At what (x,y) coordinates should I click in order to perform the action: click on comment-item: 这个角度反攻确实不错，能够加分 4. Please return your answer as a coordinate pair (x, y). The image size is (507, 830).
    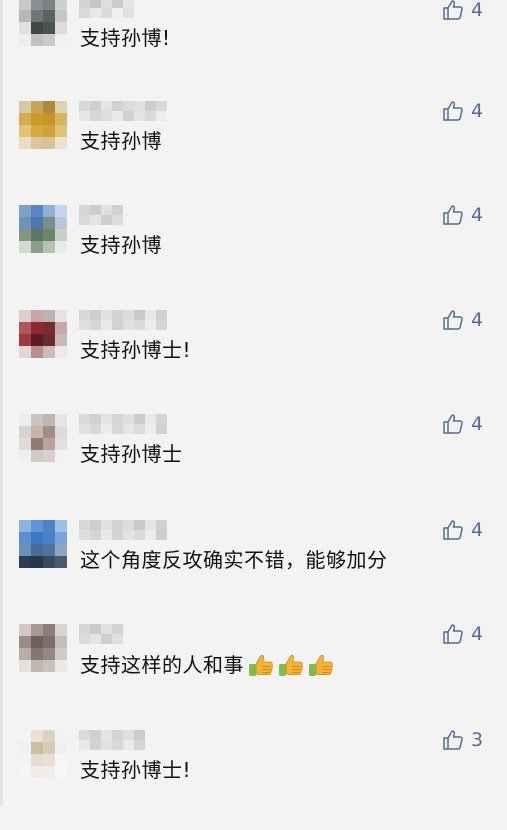
    Looking at the image, I should click on (253, 568).